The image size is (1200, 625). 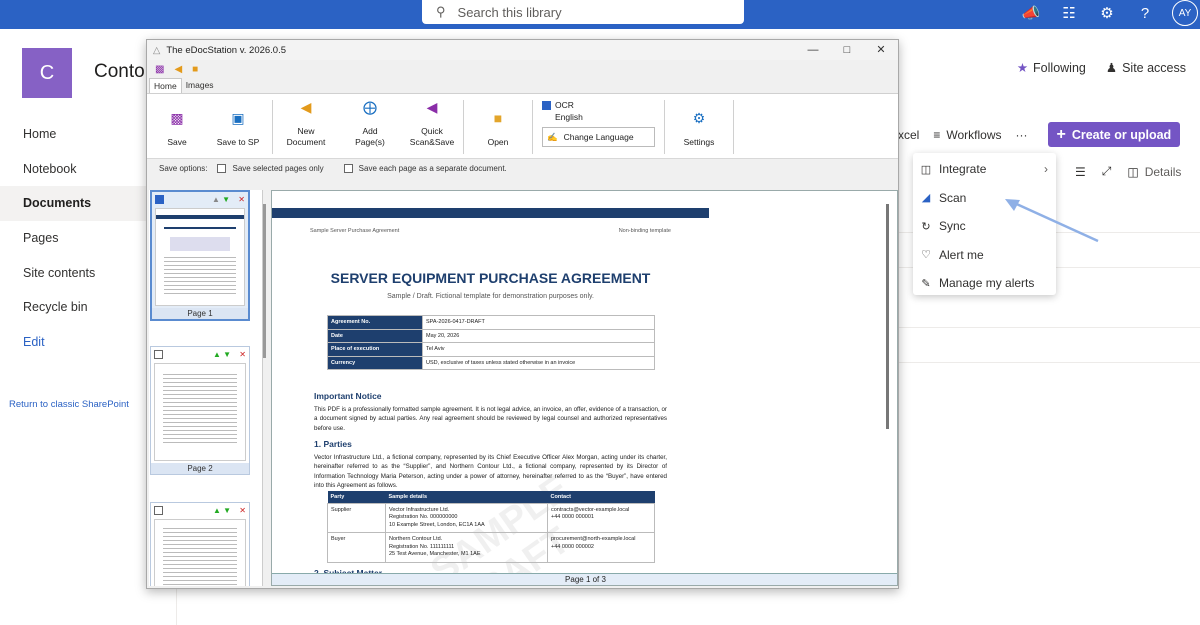 I want to click on expand-icon: ⤢, so click(x=1107, y=171).